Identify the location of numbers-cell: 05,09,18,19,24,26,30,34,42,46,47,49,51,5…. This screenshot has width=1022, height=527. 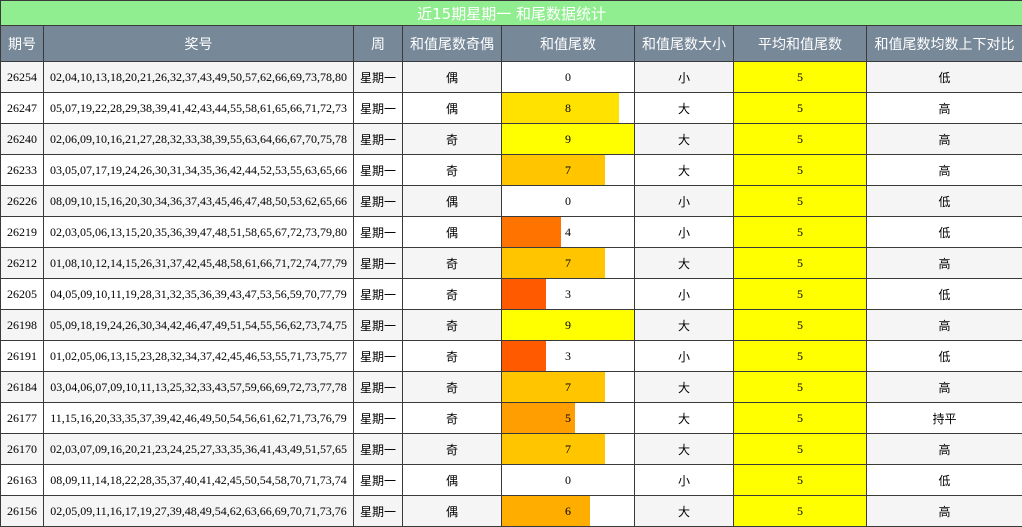
(198, 325).